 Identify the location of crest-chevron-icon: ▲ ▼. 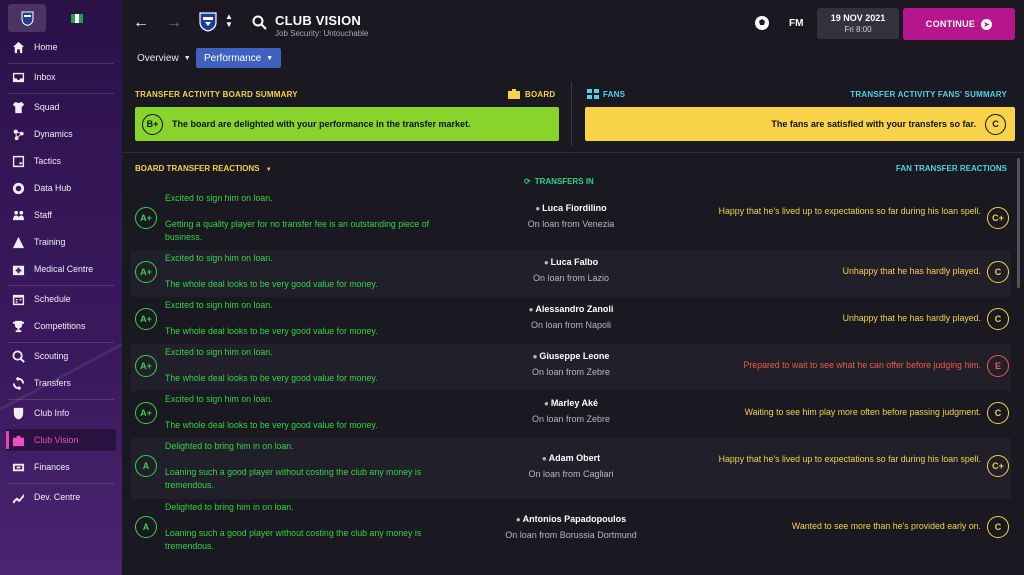
(229, 21).